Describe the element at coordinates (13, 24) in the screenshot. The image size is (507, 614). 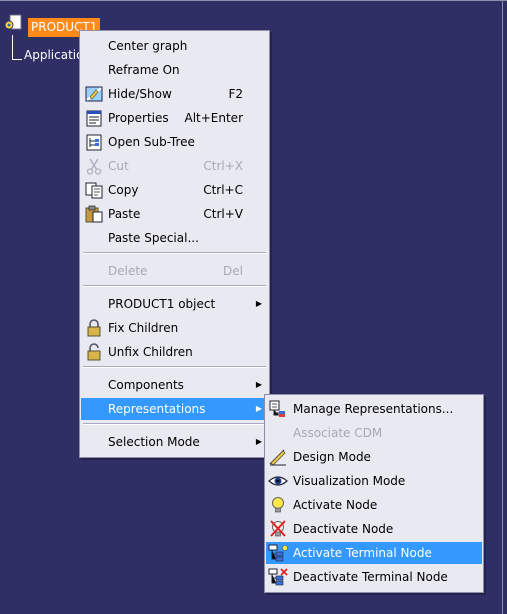
I see `product-icon` at that location.